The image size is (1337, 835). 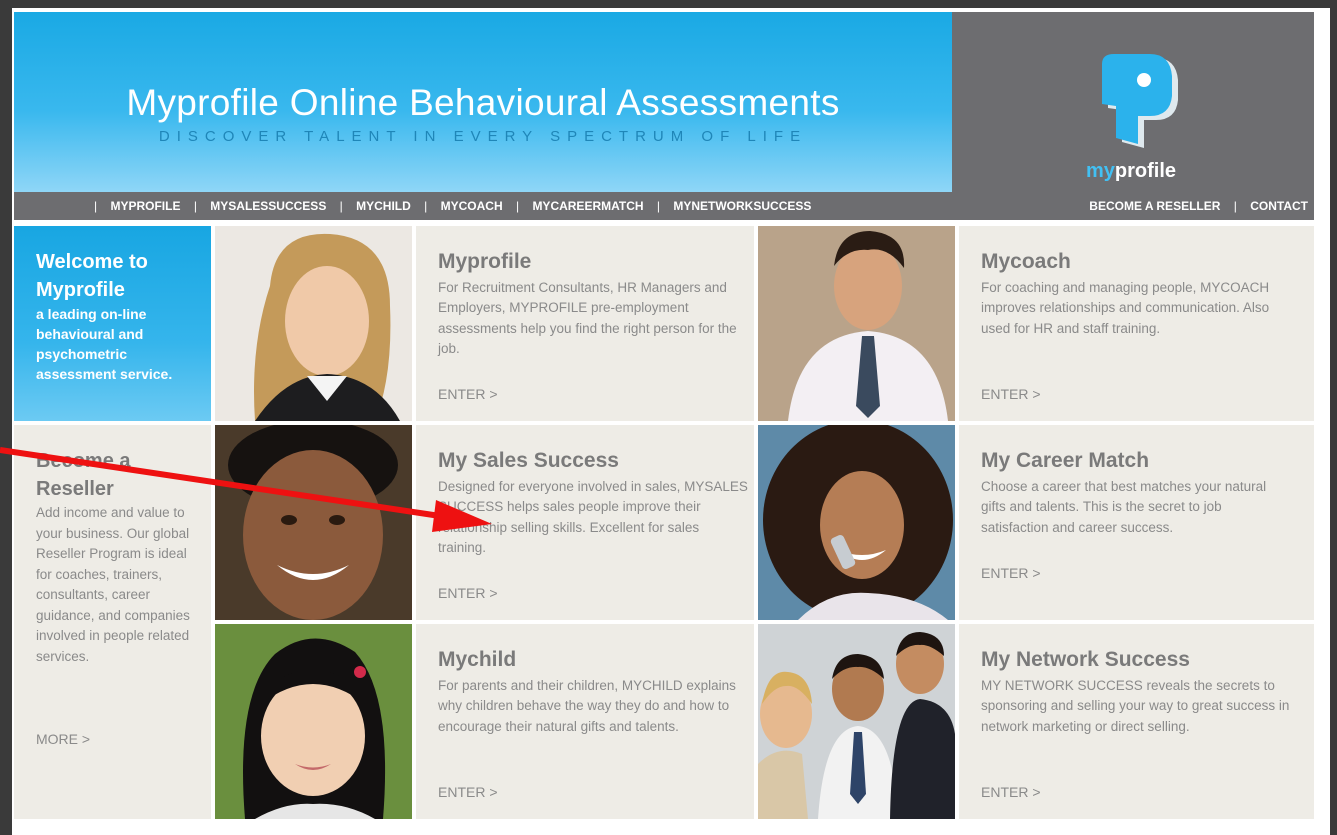 I want to click on nav-right: BECOME A RESELLER | CONTACT, so click(x=1198, y=206).